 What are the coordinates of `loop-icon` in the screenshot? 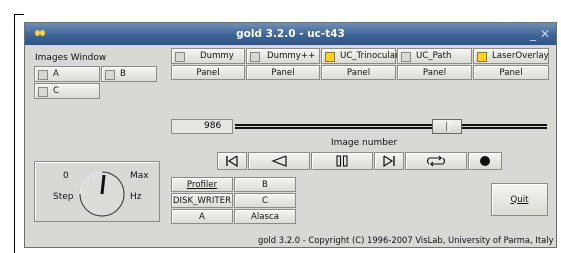 It's located at (436, 161).